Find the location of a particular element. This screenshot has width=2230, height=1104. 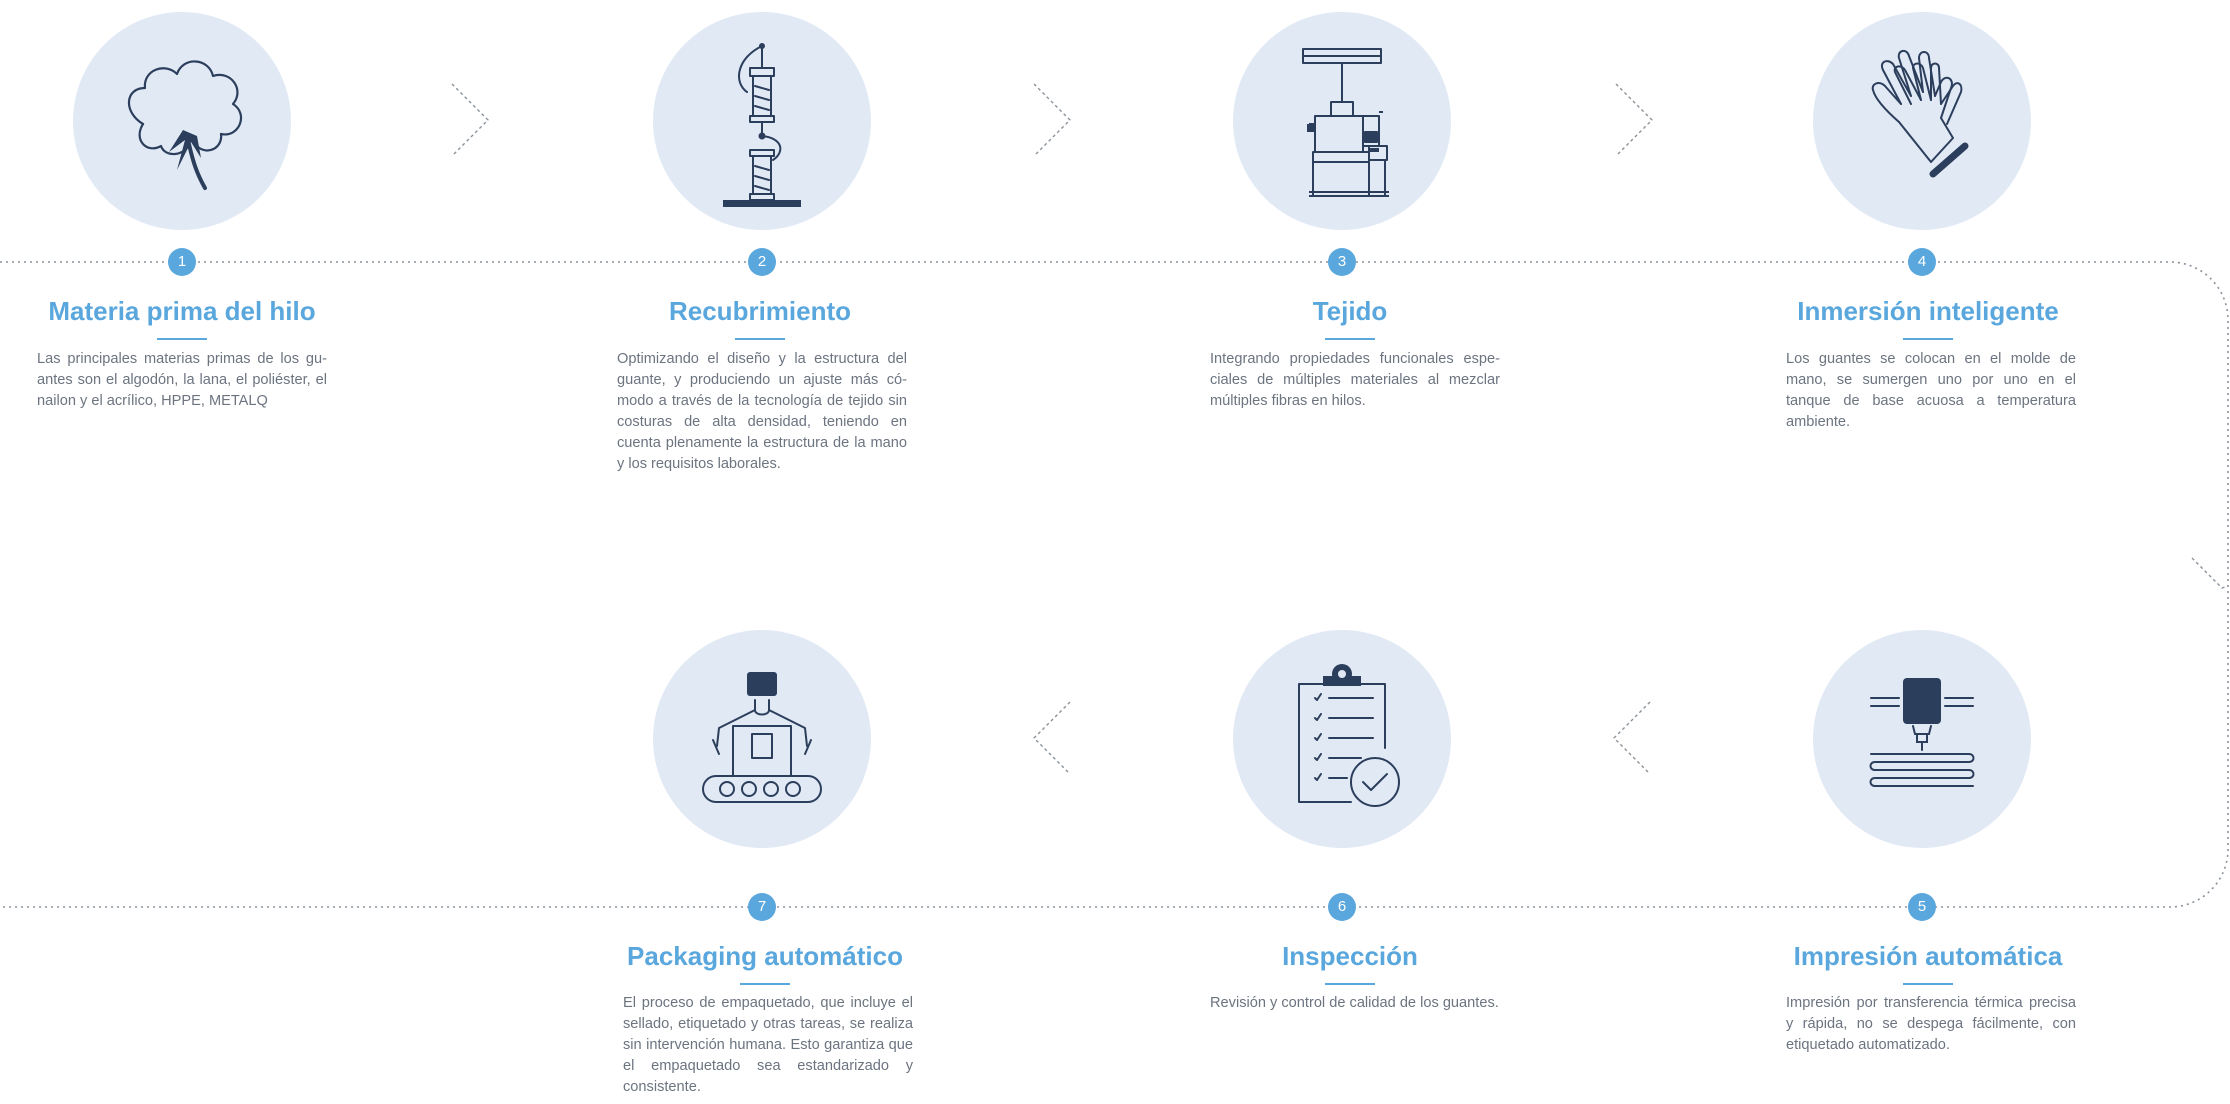

step-4-number-badge: 4 is located at coordinates (1922, 262).